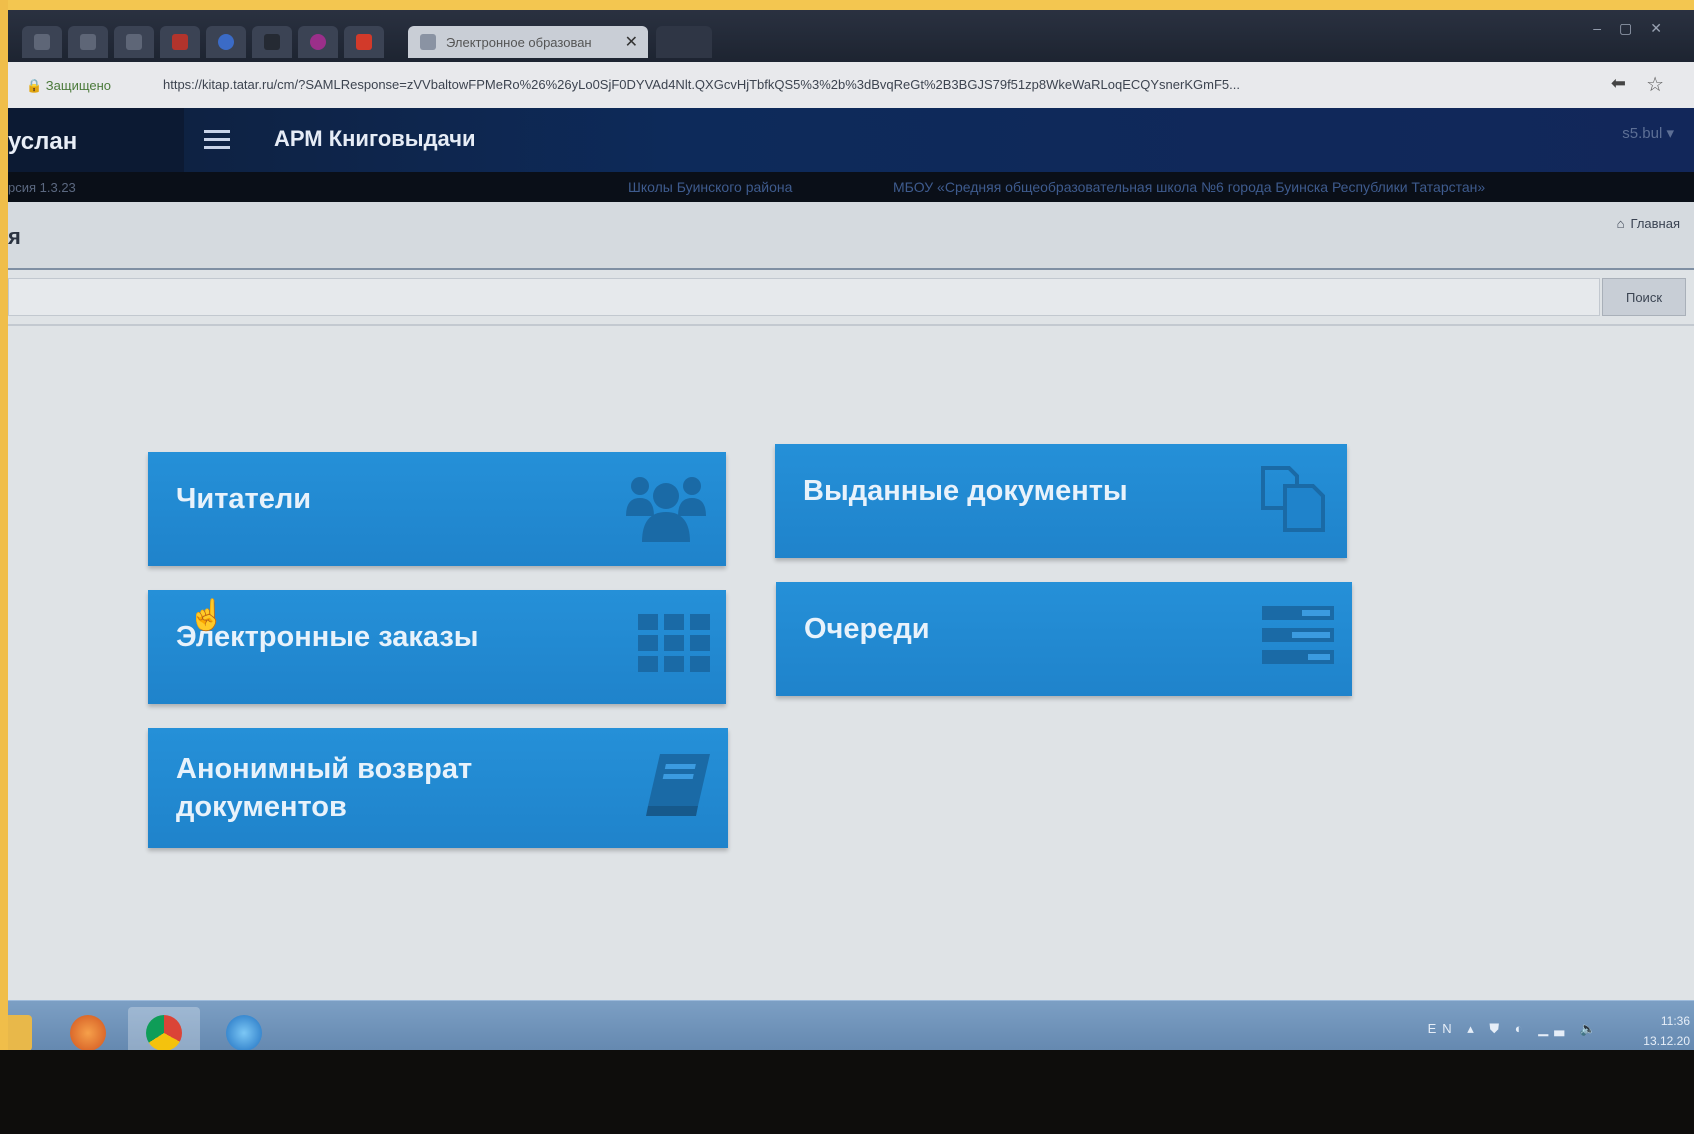 The height and width of the screenshot is (1134, 1694). Describe the element at coordinates (43, 141) in the screenshot. I see `brand-name: услан` at that location.